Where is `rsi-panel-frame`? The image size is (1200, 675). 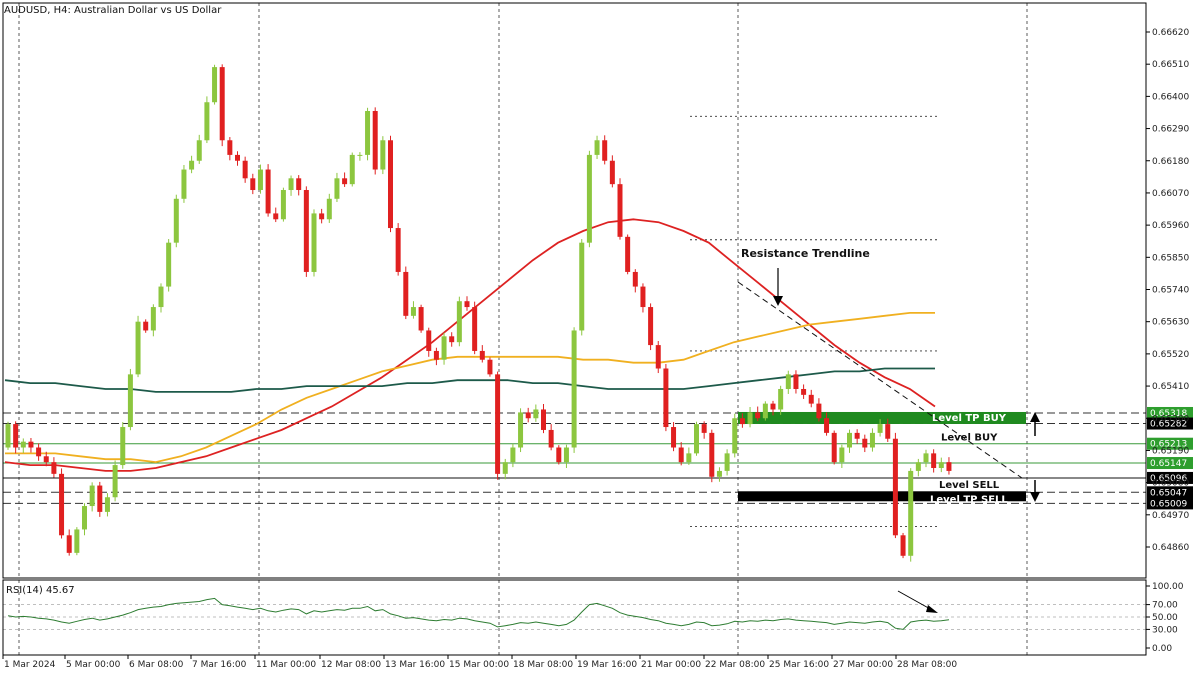 rsi-panel-frame is located at coordinates (574, 617).